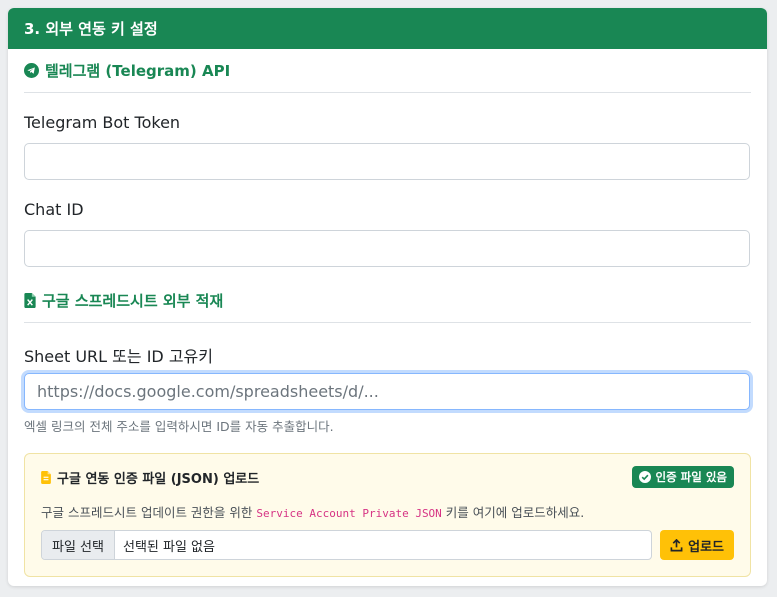 The width and height of the screenshot is (777, 597). I want to click on telegram-section-title: 텔레그램 (Telegram) API, so click(387, 71).